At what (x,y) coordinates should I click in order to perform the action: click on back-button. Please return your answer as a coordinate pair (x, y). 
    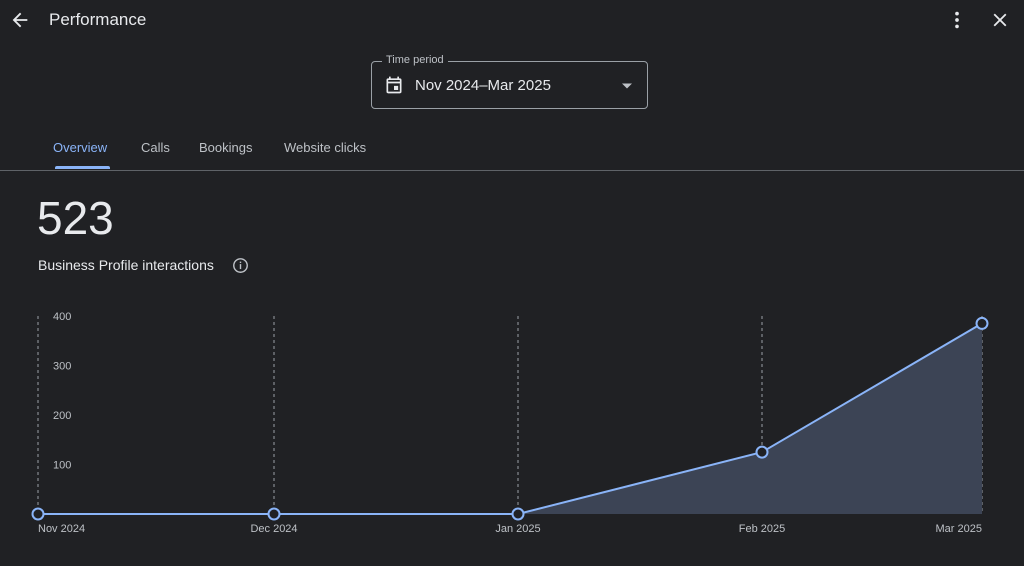
    Looking at the image, I should click on (20, 20).